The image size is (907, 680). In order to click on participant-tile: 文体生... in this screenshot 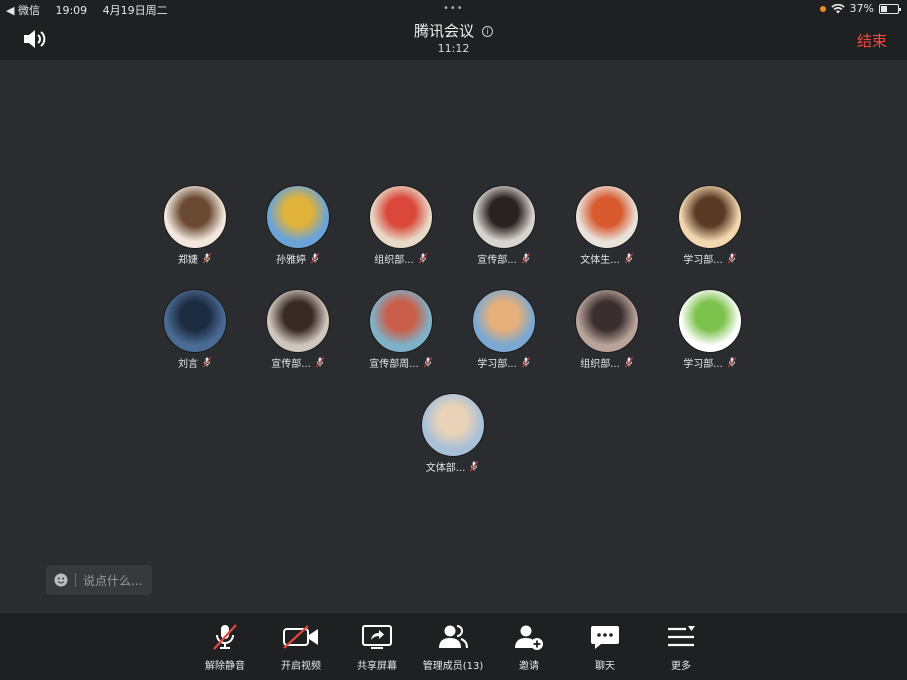, I will do `click(607, 225)`.